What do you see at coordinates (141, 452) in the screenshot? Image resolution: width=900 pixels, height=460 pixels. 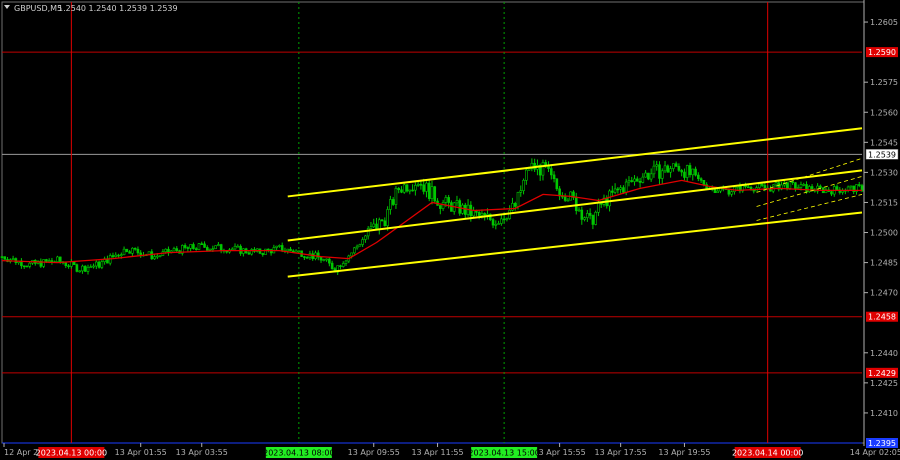 I see `time-tick-label: 13 Apr 01:55` at bounding box center [141, 452].